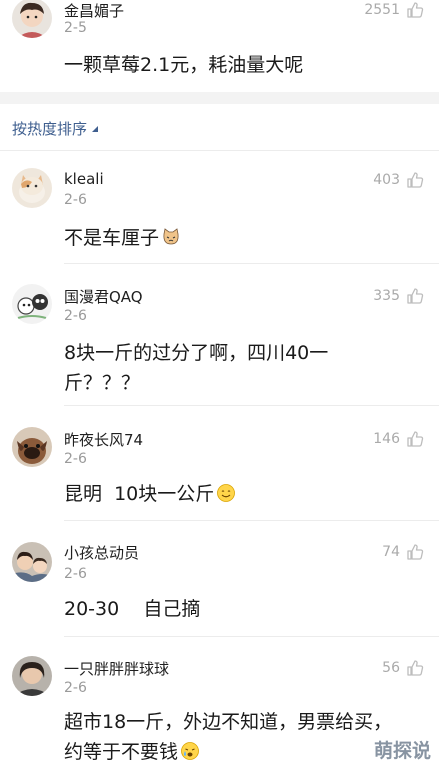 The width and height of the screenshot is (439, 769). What do you see at coordinates (95, 128) in the screenshot?
I see `caret-down-icon` at bounding box center [95, 128].